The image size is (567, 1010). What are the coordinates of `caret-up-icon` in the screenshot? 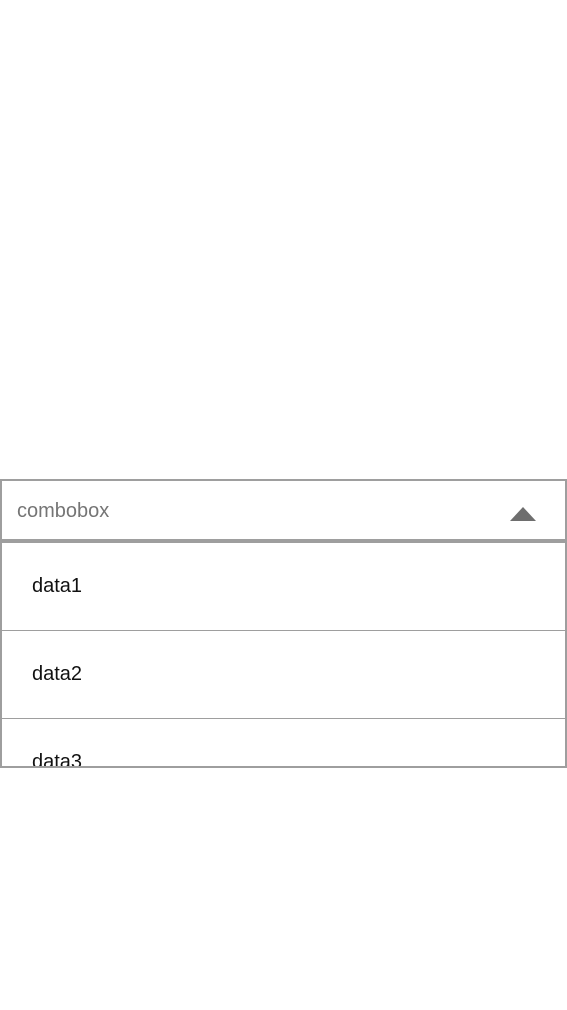 It's located at (523, 514).